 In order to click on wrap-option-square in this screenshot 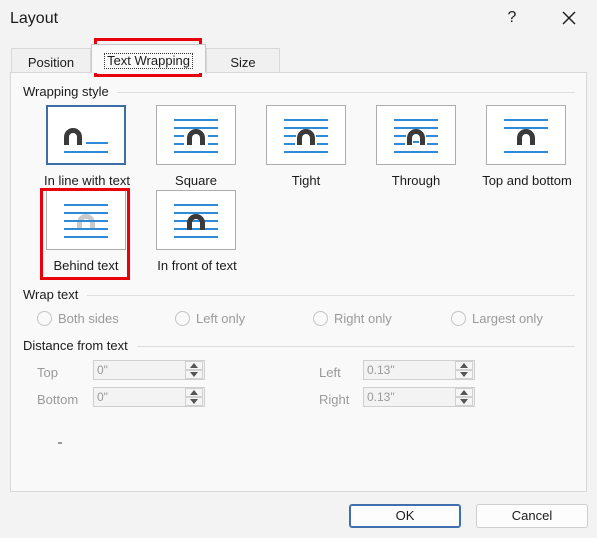, I will do `click(196, 135)`.